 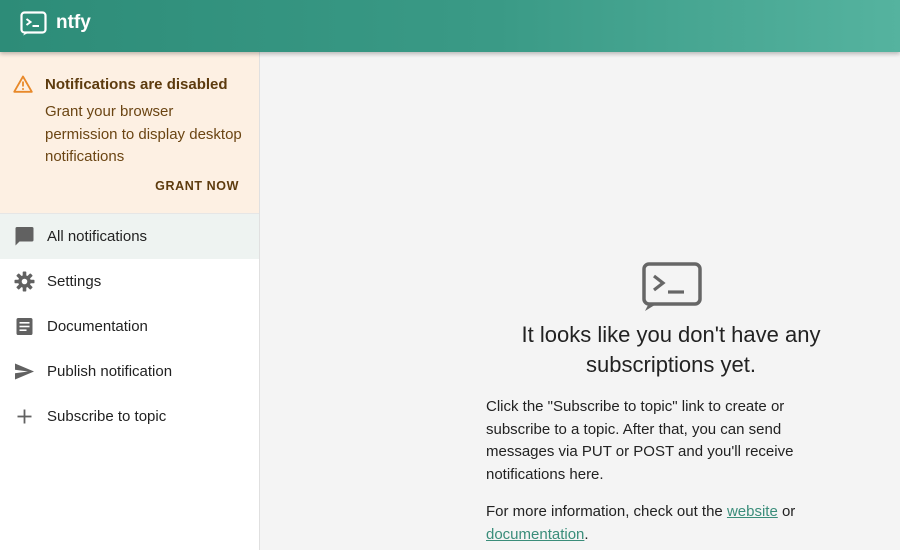 I want to click on nav-all-notifications: All notifications, so click(x=129, y=236).